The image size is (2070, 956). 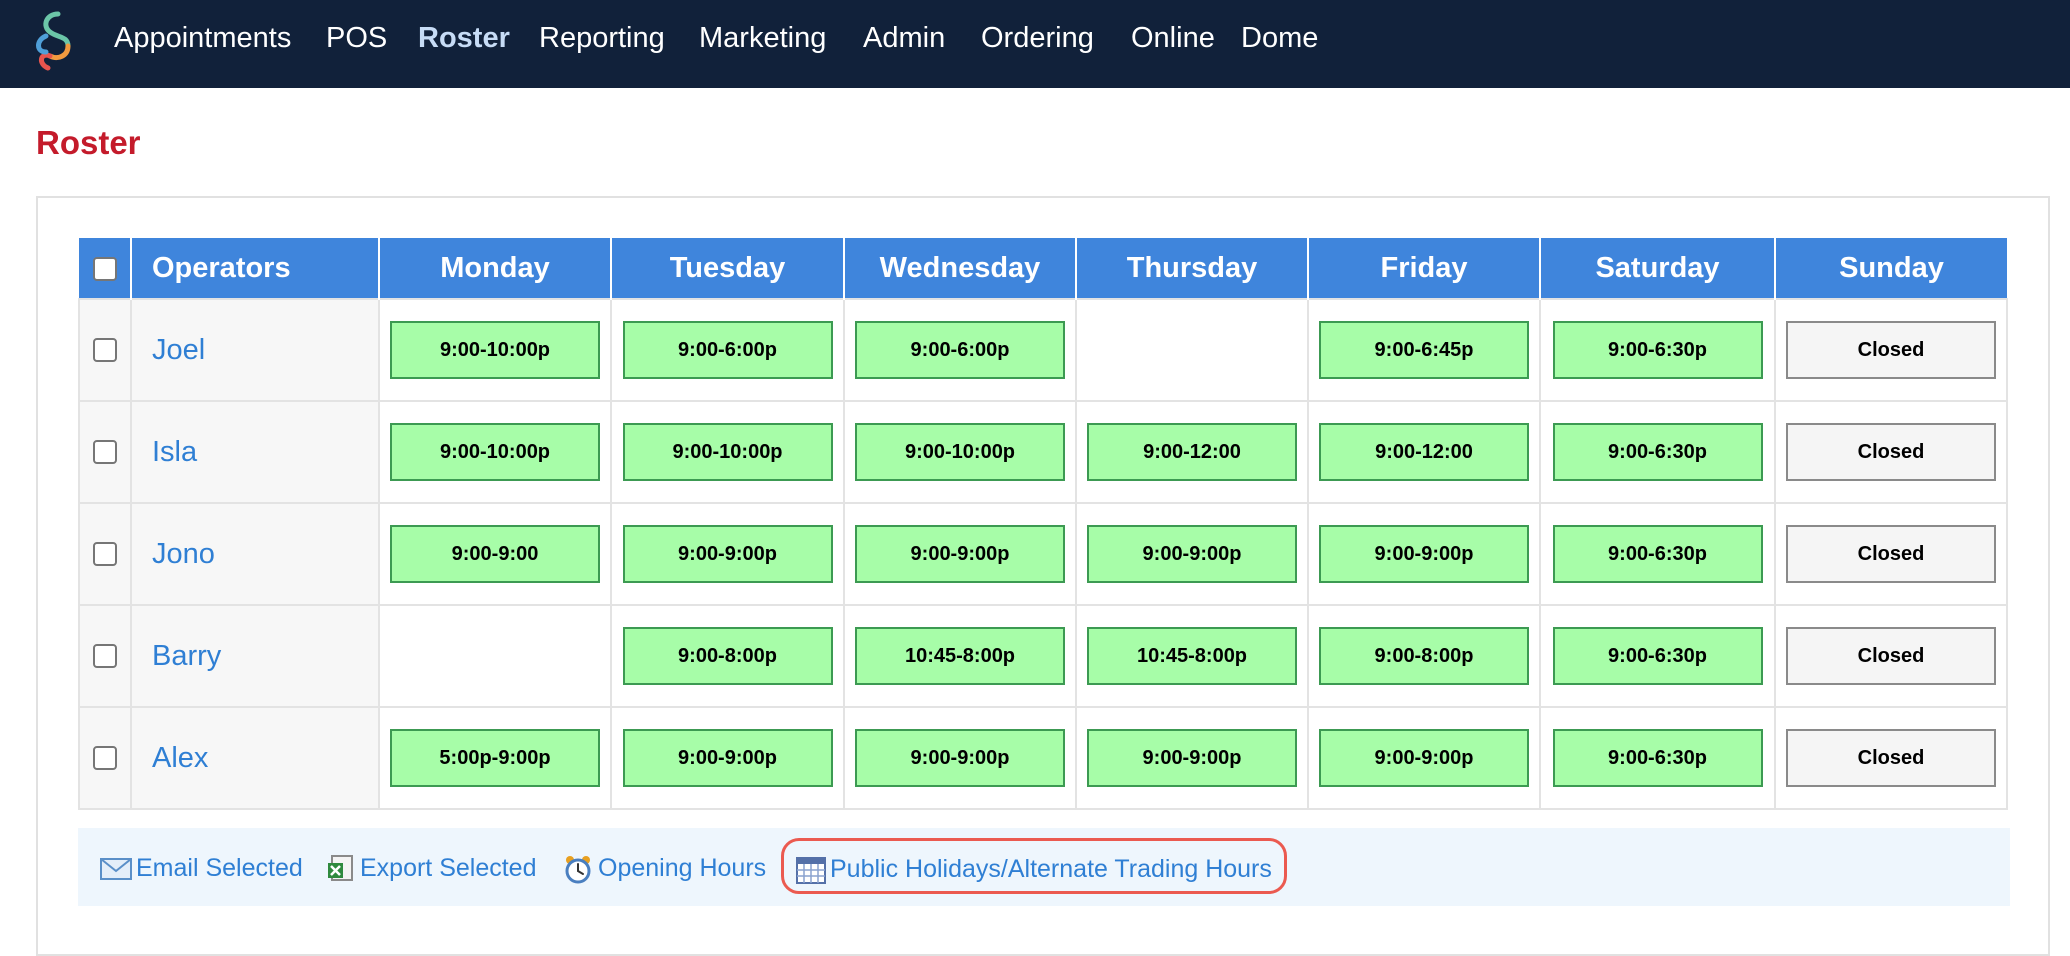 I want to click on nav-item-pos: POS, so click(x=356, y=38).